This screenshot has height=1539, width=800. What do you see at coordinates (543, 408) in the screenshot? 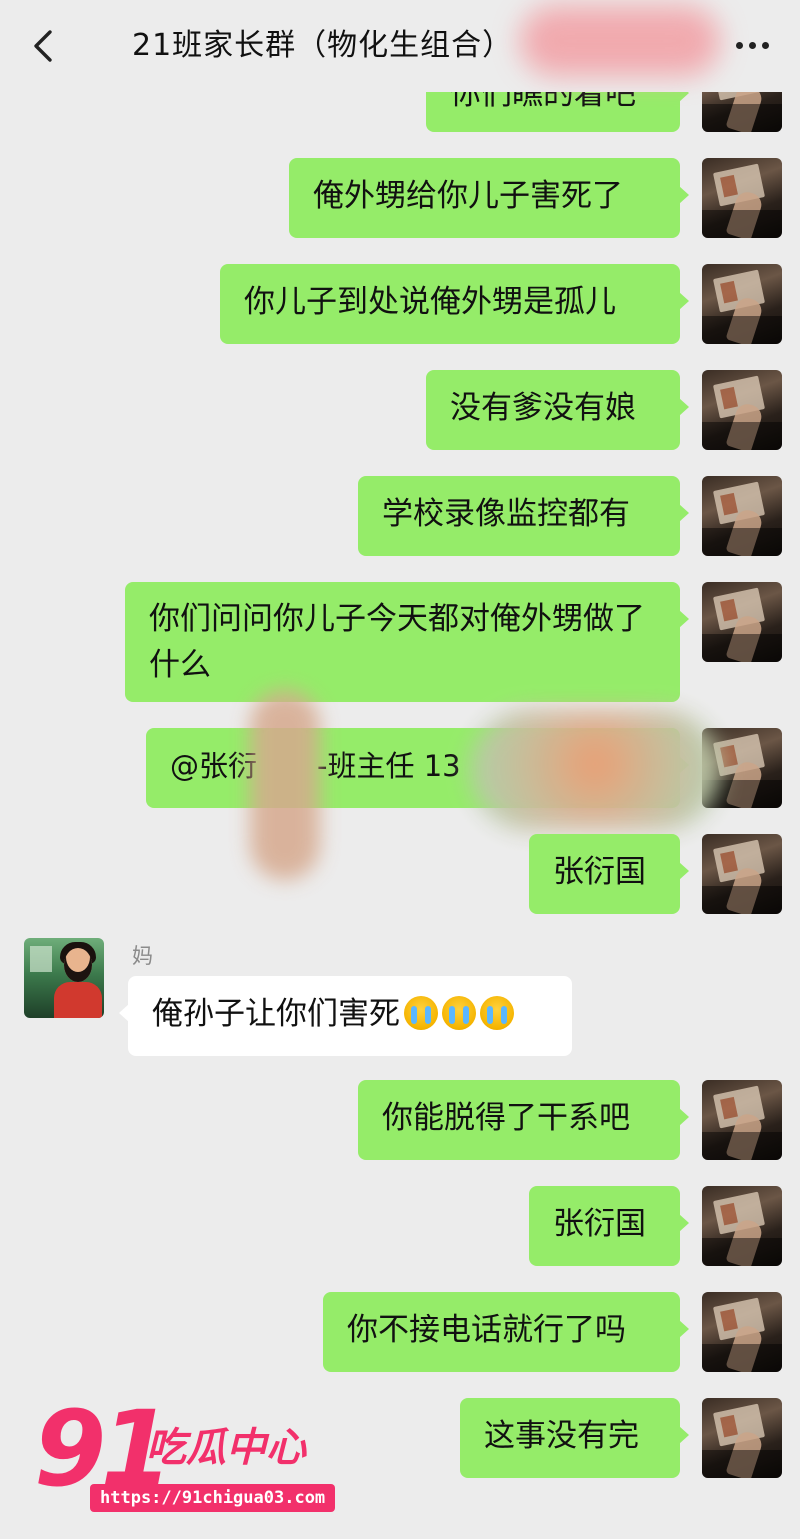
I see `message-text: 没有爹没有娘` at bounding box center [543, 408].